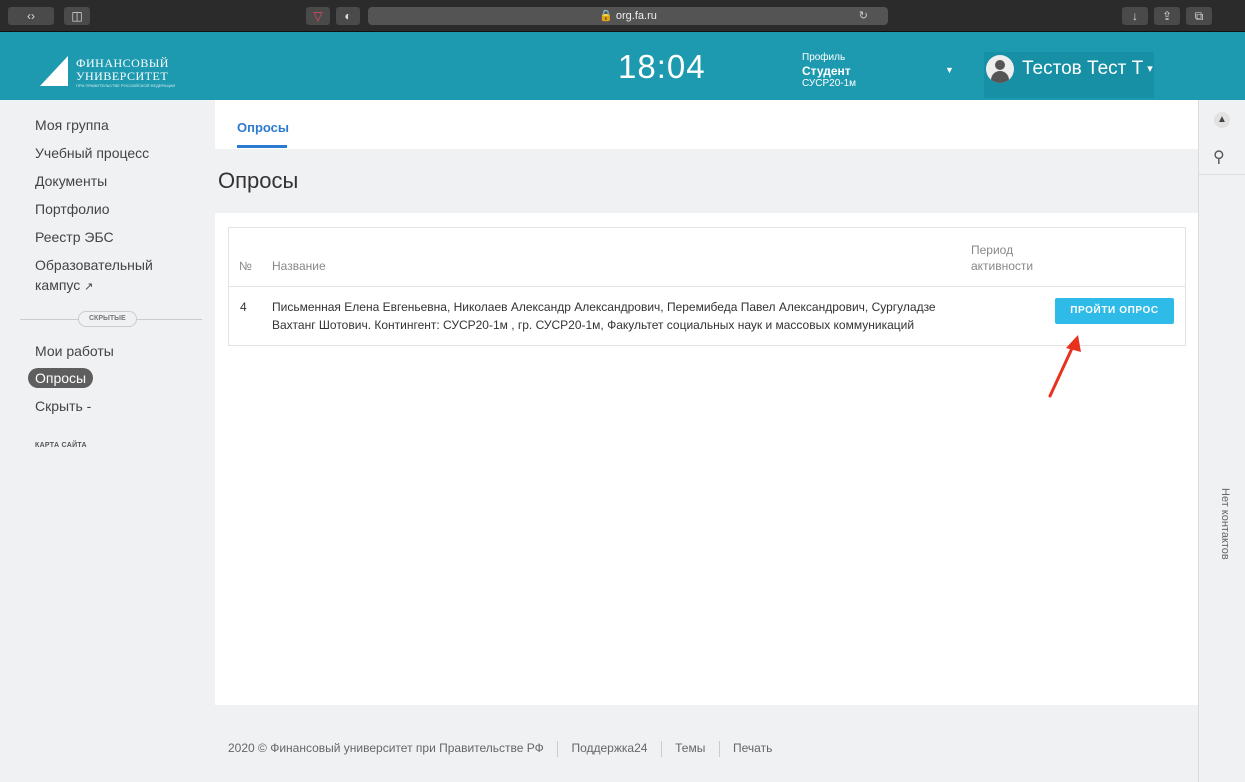 This screenshot has height=782, width=1245. What do you see at coordinates (1225, 524) in the screenshot?
I see `no-contacts-label: Нет контактов` at bounding box center [1225, 524].